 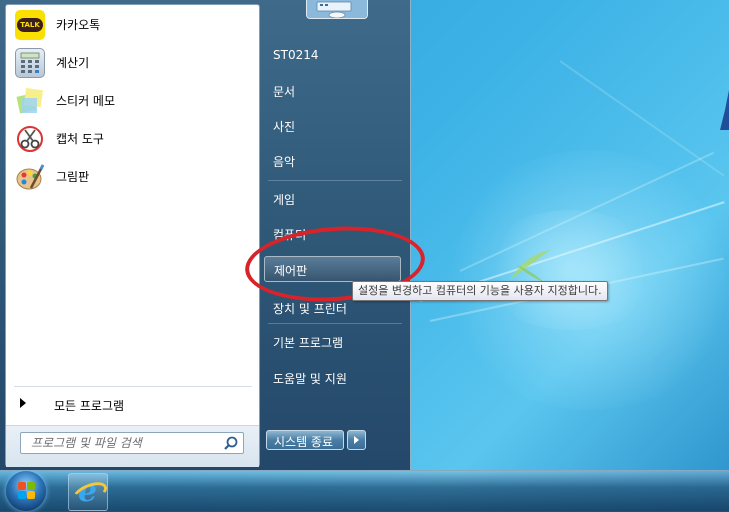 What do you see at coordinates (310, 309) in the screenshot?
I see `right-item-label: 장치 및 프린터` at bounding box center [310, 309].